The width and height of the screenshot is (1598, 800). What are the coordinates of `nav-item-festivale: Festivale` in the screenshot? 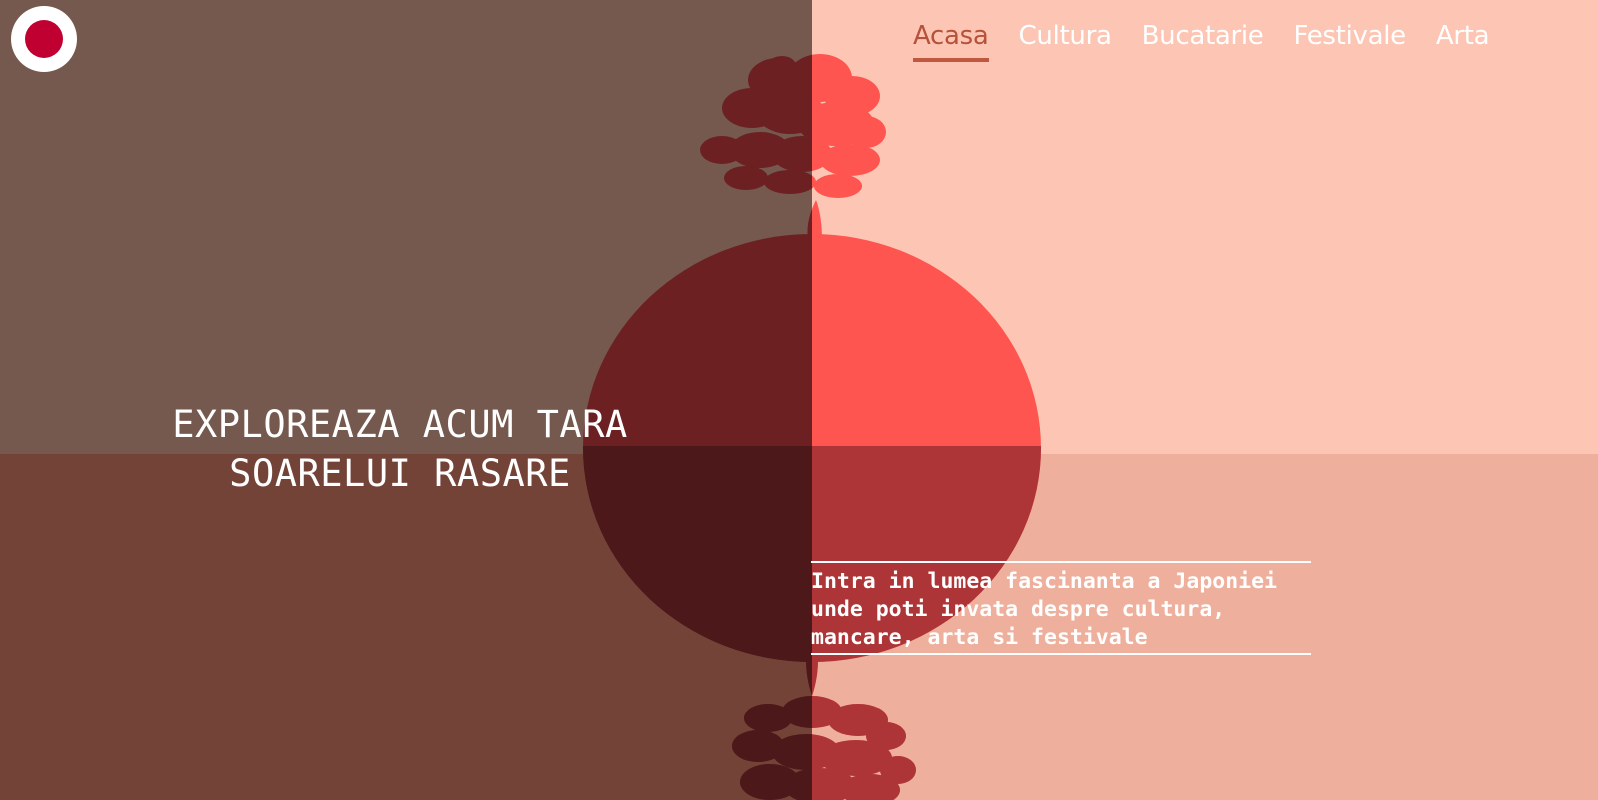 It's located at (1350, 41).